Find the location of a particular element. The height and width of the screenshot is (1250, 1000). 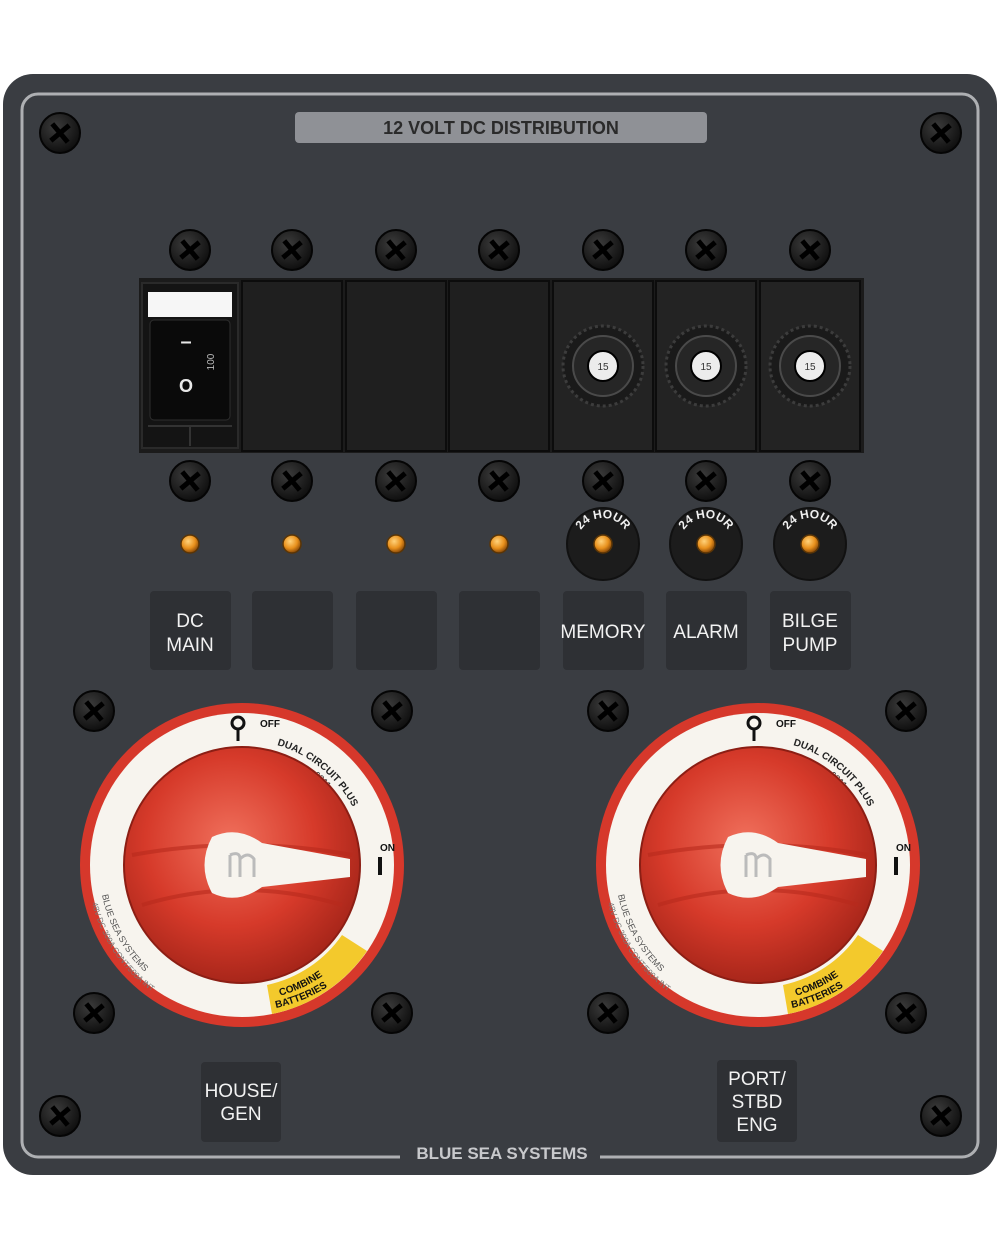

main-breaker: – O 100 is located at coordinates (190, 365).